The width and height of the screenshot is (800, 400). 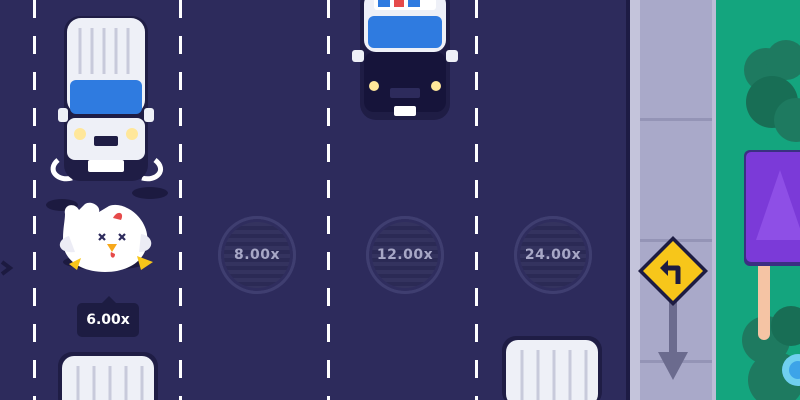 I want to click on multiplier-label: 8.00x, so click(x=257, y=255).